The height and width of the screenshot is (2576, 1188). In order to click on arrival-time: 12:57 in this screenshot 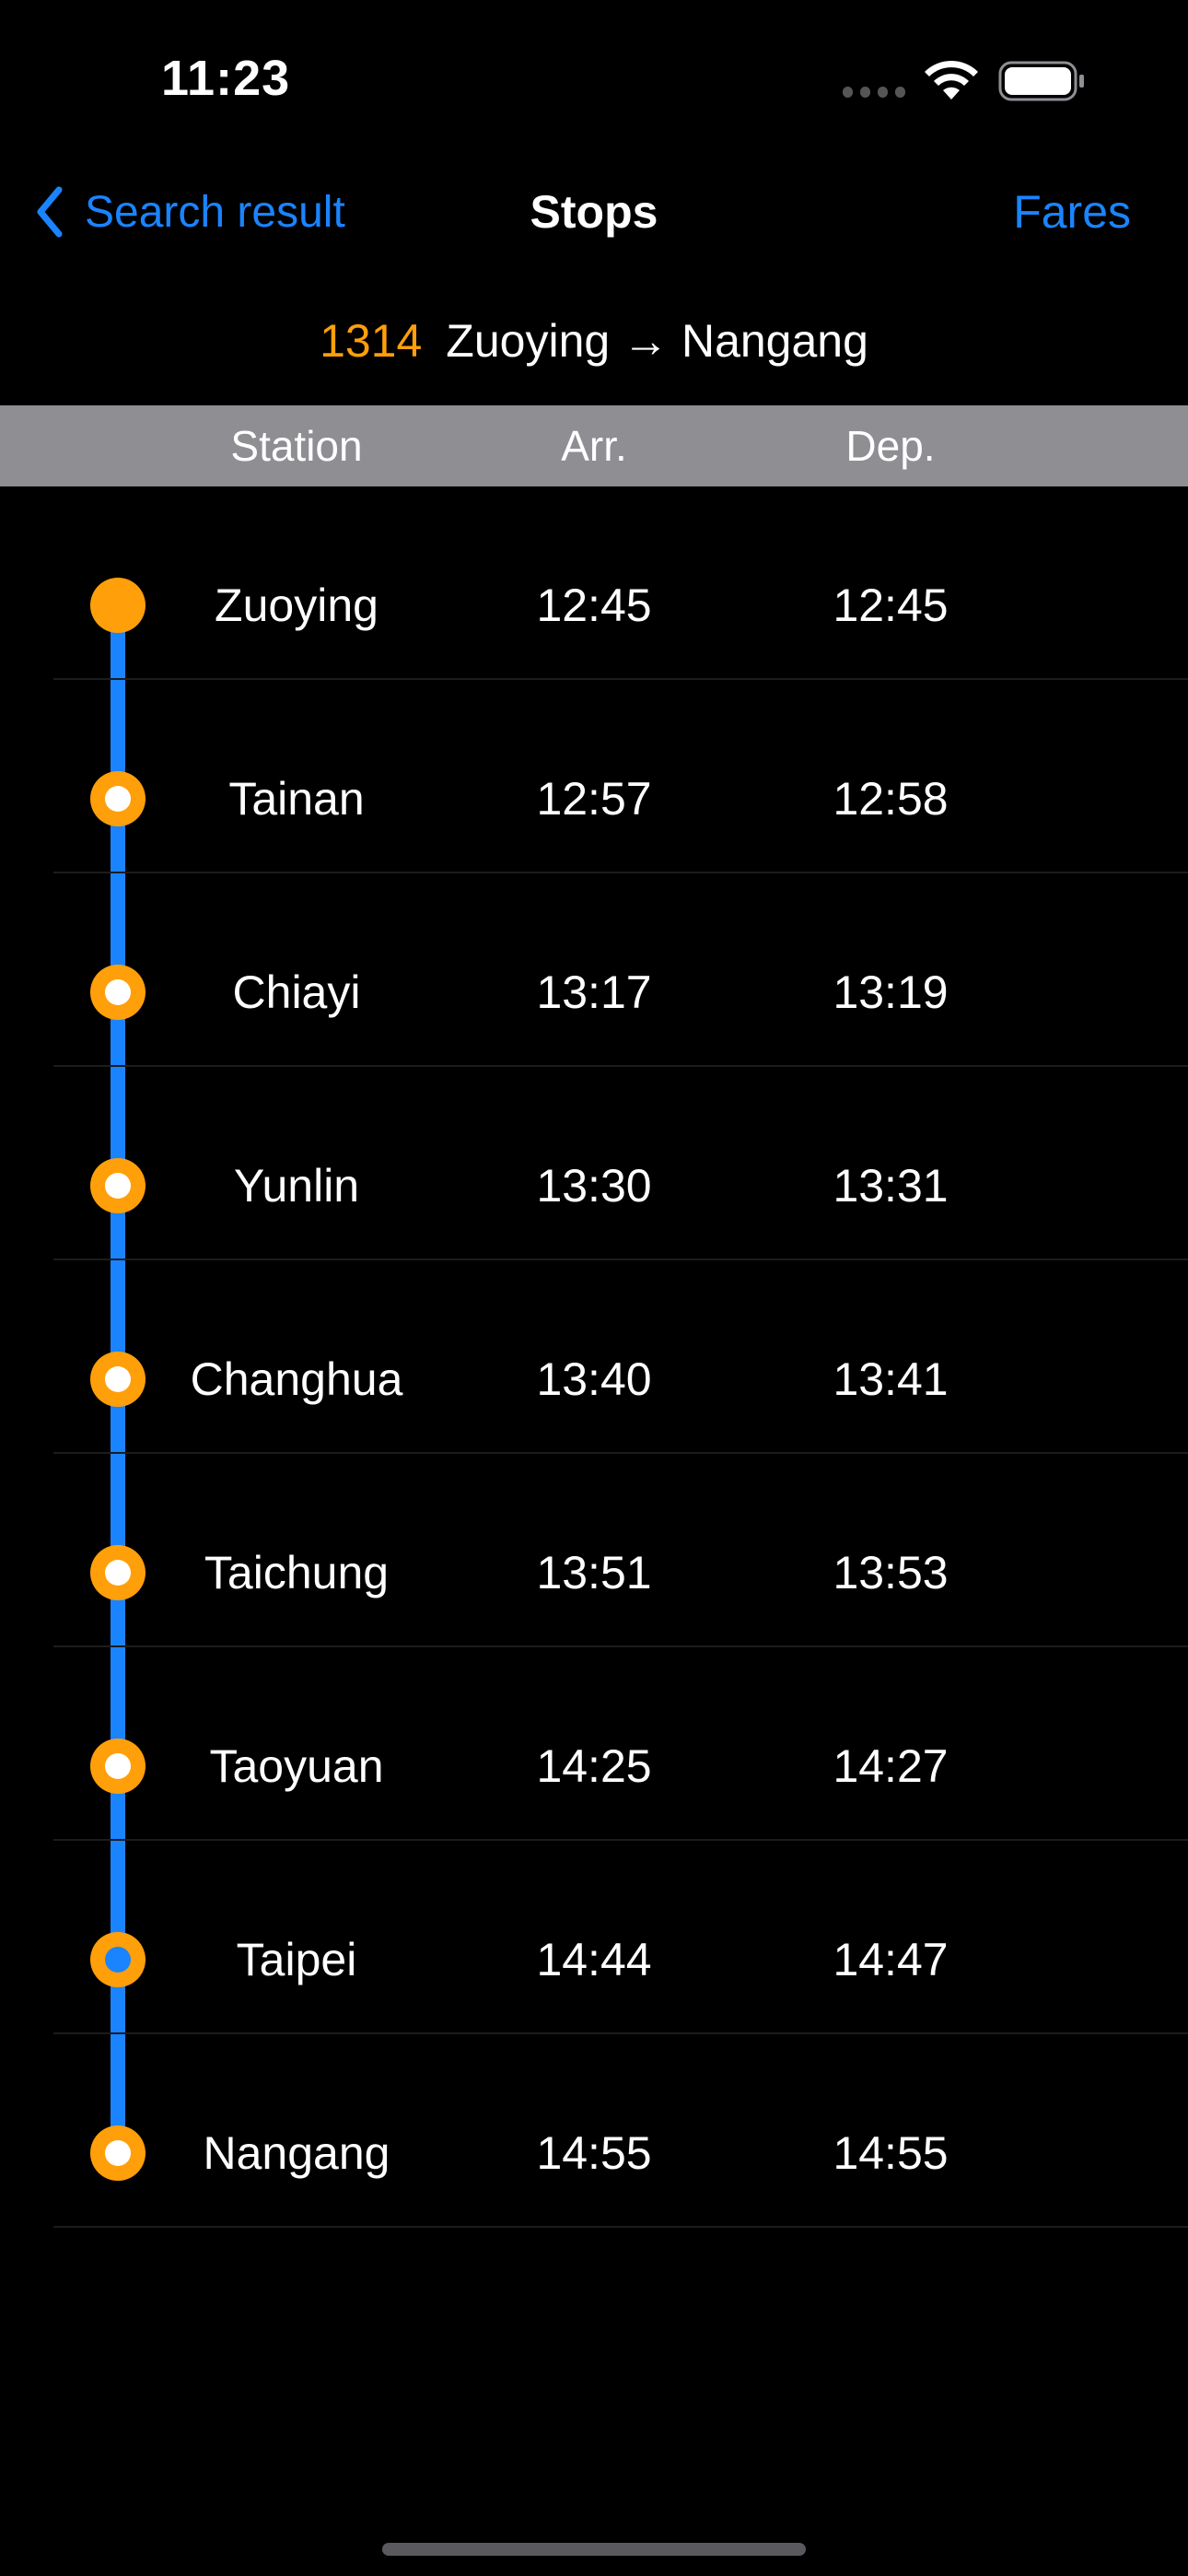, I will do `click(594, 799)`.